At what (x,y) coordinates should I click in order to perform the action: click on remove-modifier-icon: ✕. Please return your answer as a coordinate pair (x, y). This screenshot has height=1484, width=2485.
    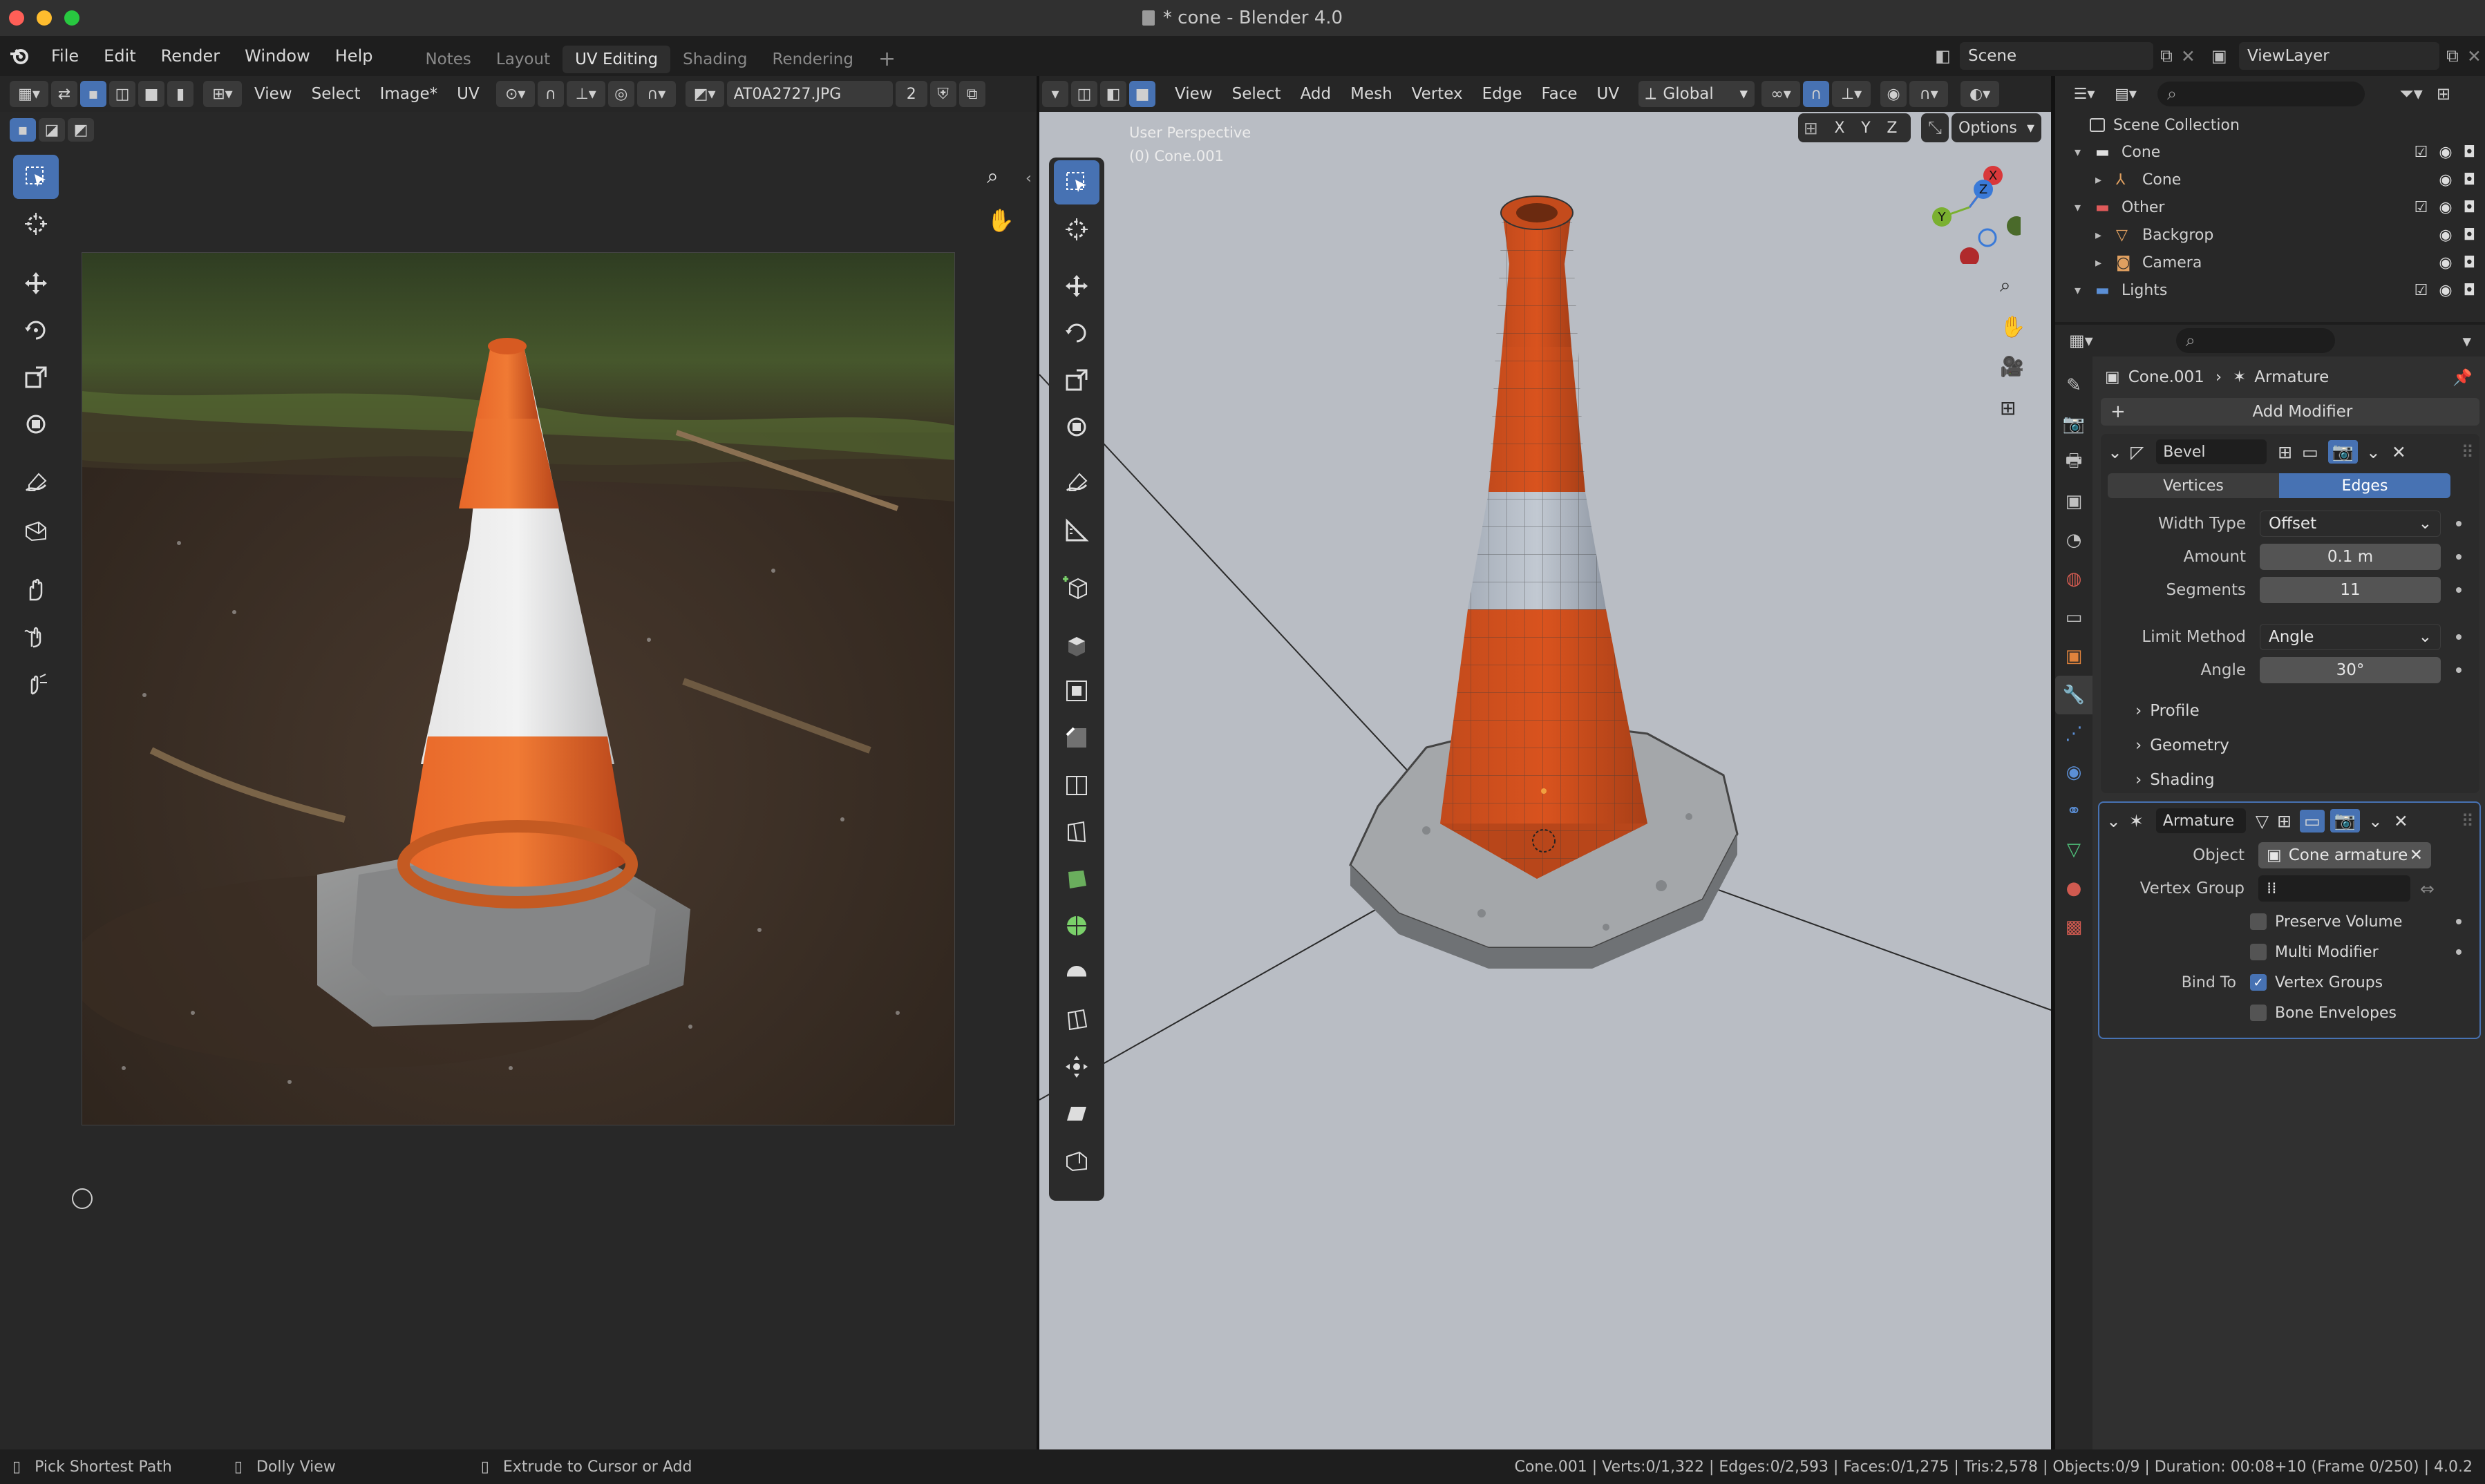
    Looking at the image, I should click on (2401, 821).